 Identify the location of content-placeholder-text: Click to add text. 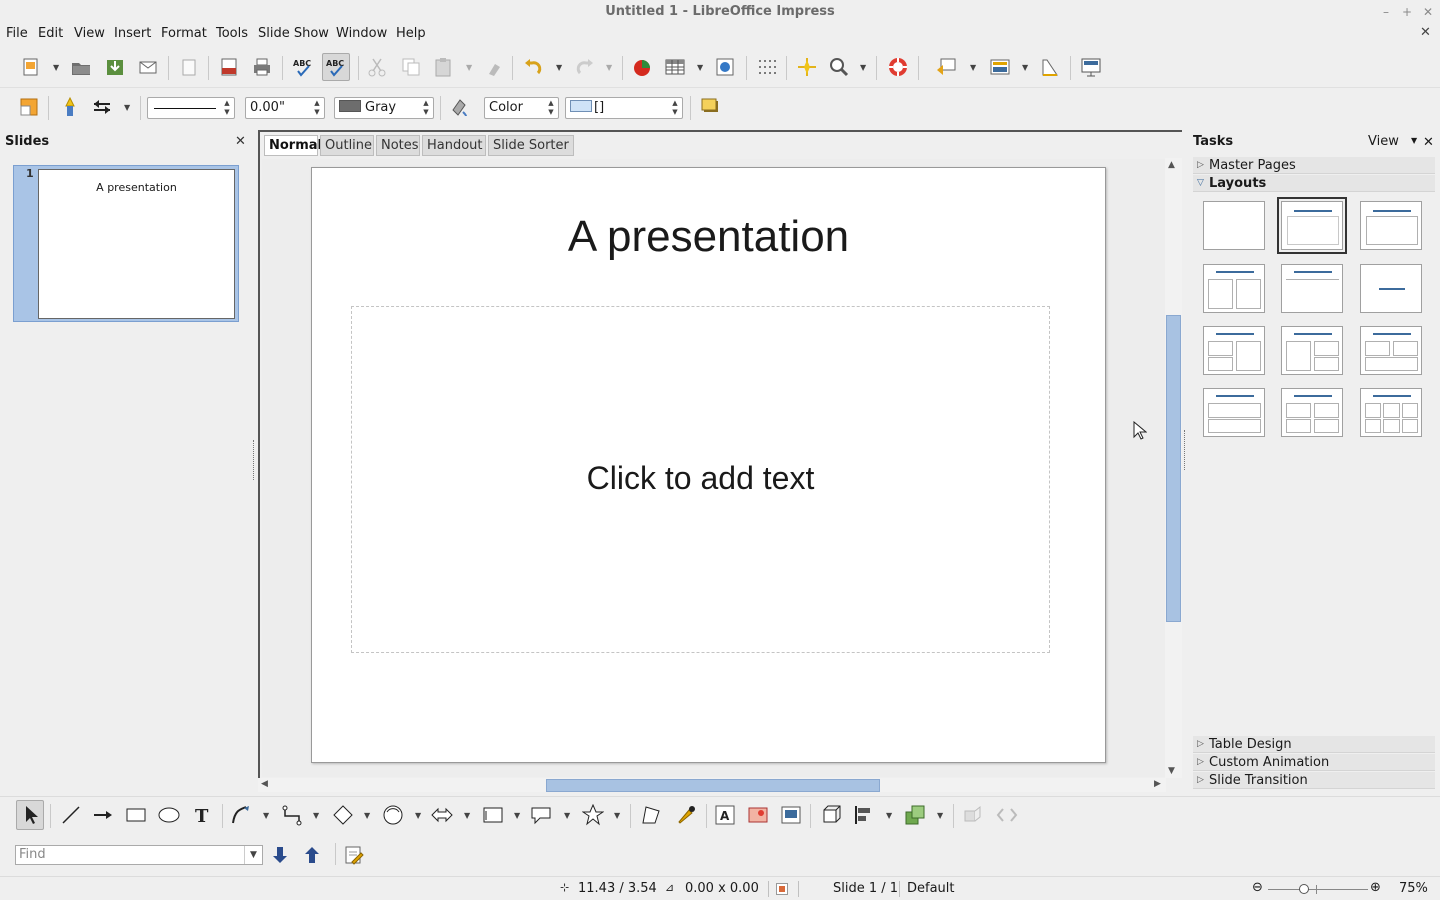
(700, 478).